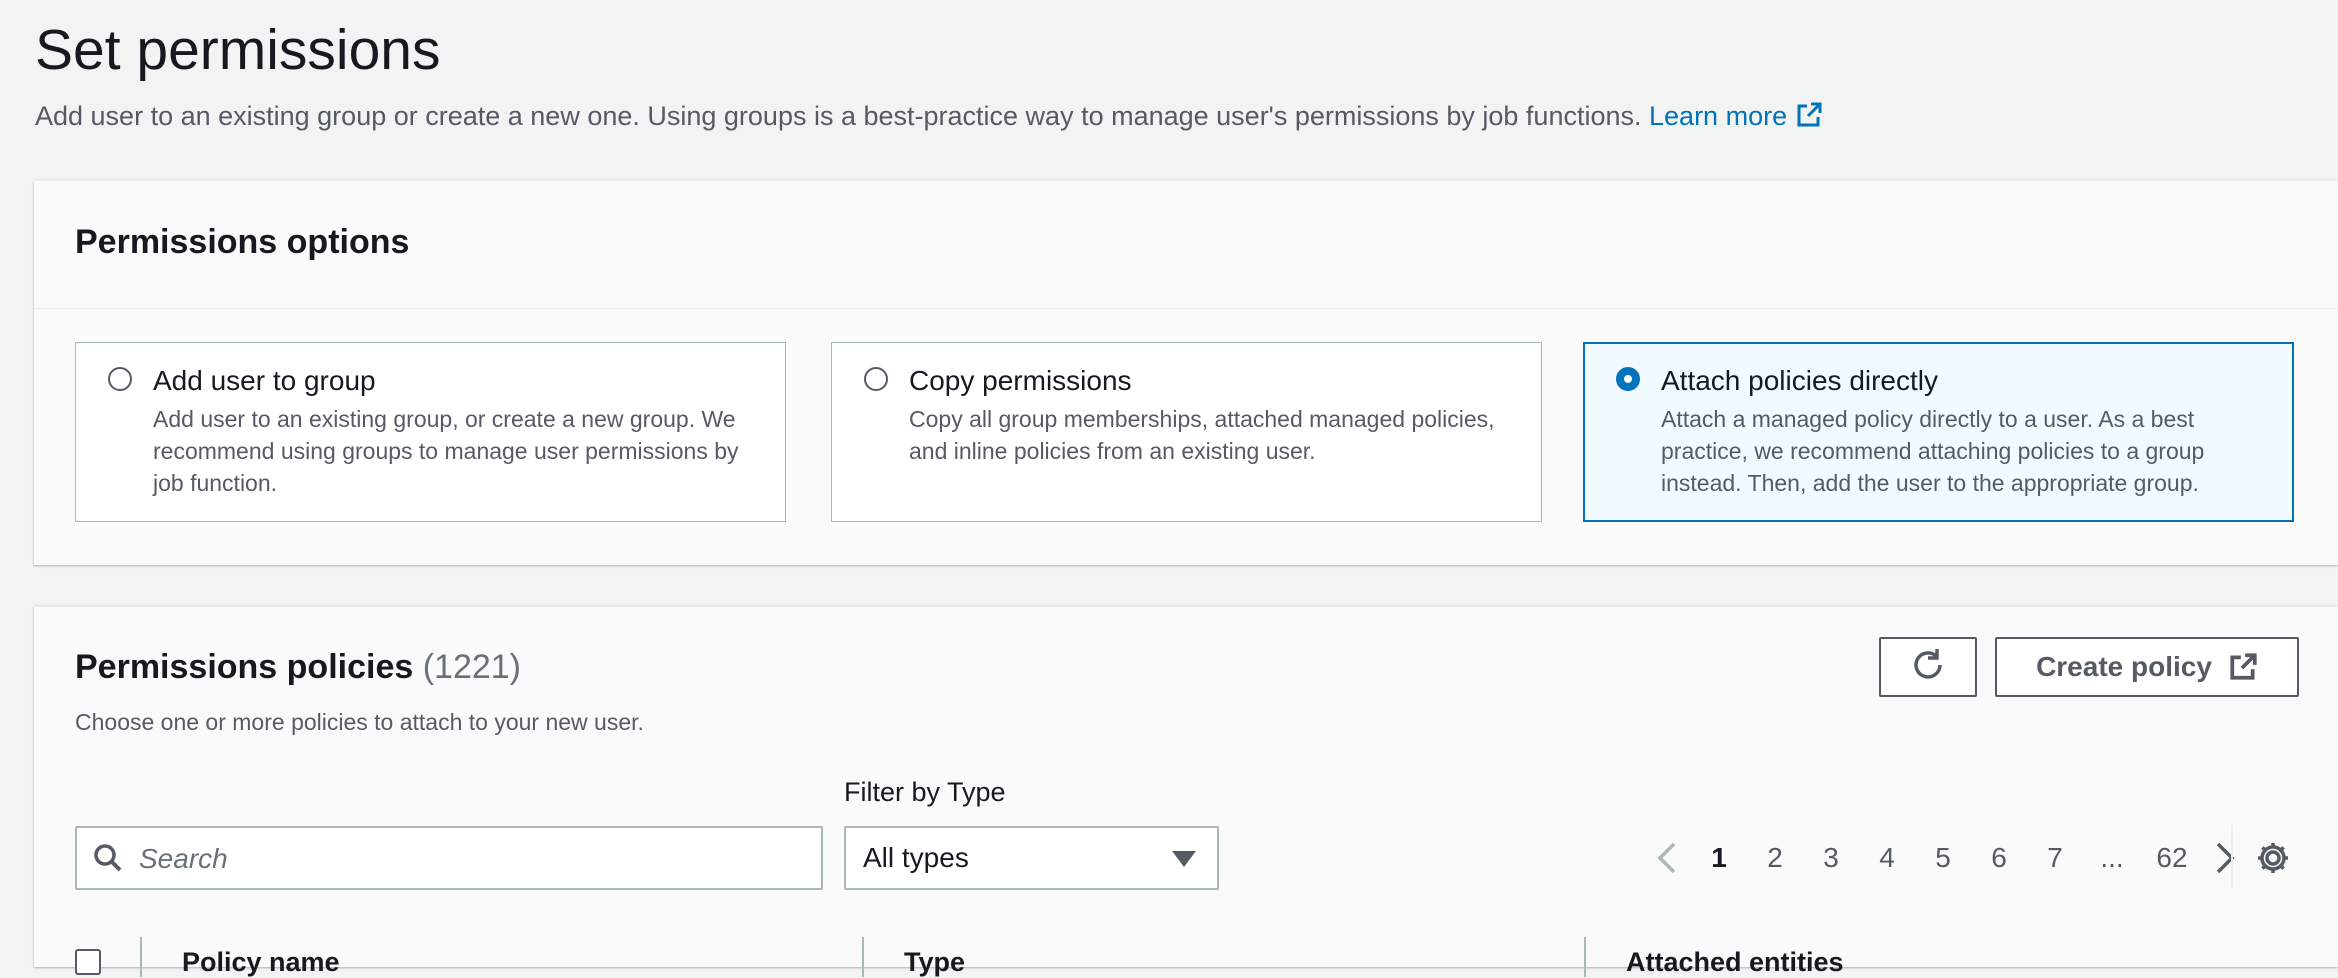 The image size is (2338, 978). I want to click on radio-add-user-to-group, so click(120, 379).